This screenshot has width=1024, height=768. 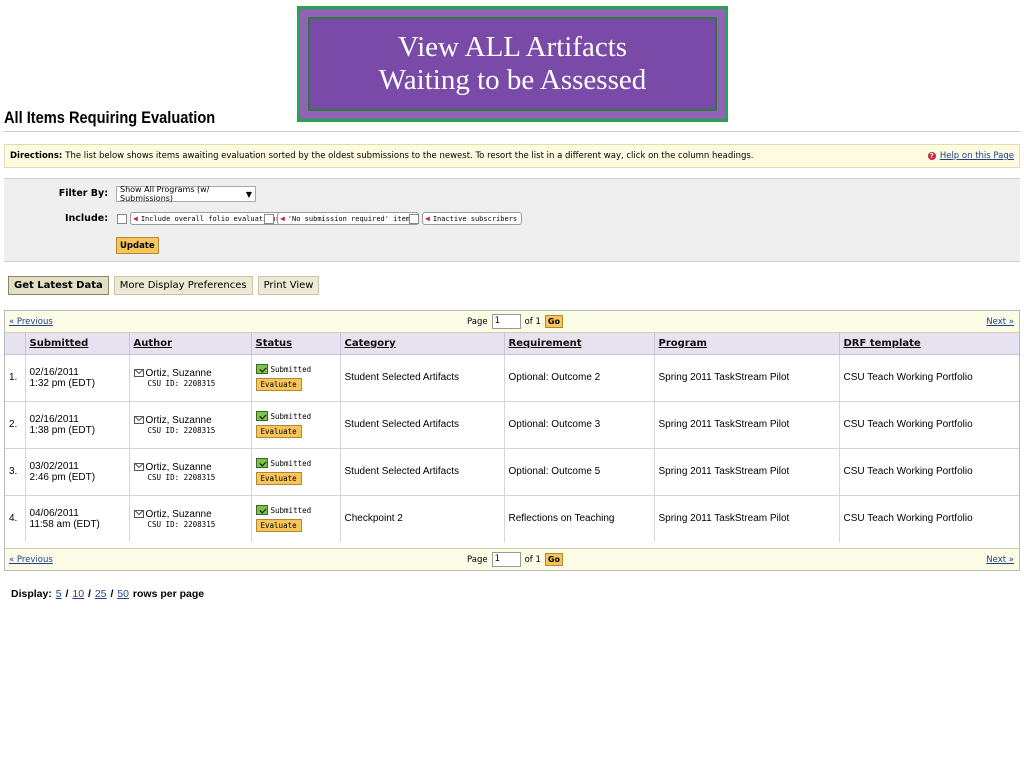 I want to click on submitted-cell: 02/16/2011 1:38 pm (EDT), so click(x=77, y=425).